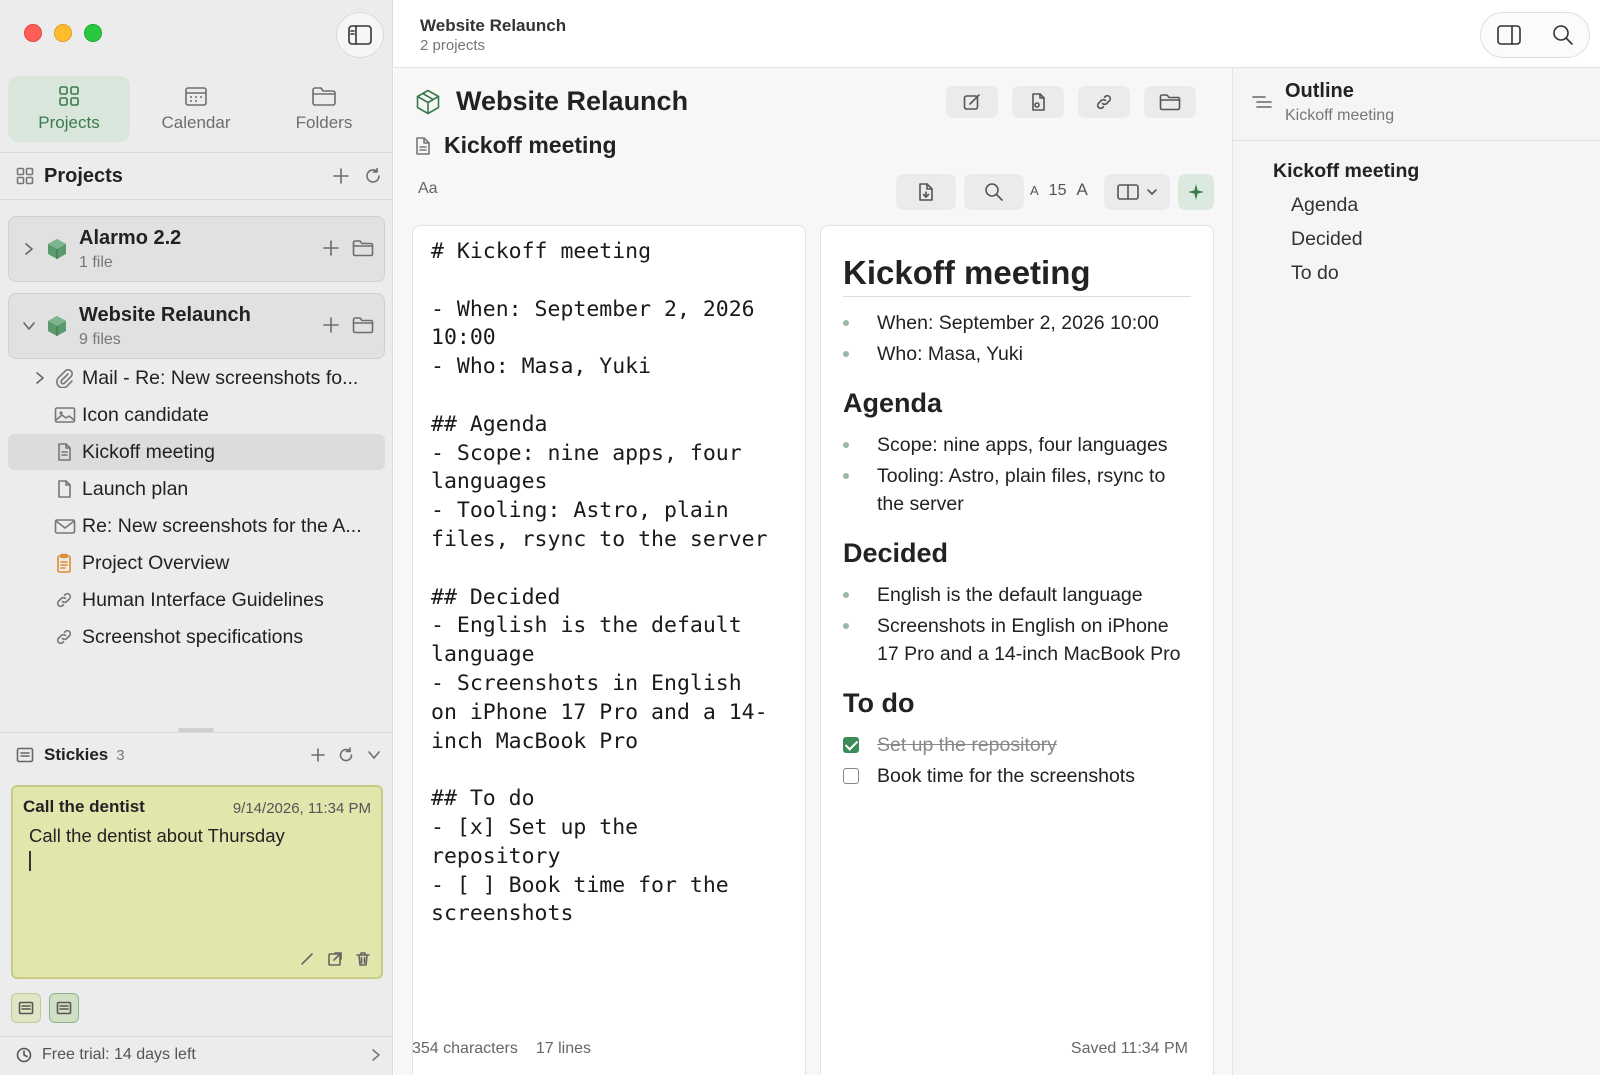 Image resolution: width=1600 pixels, height=1075 pixels. I want to click on reveal-folder-button, so click(1170, 102).